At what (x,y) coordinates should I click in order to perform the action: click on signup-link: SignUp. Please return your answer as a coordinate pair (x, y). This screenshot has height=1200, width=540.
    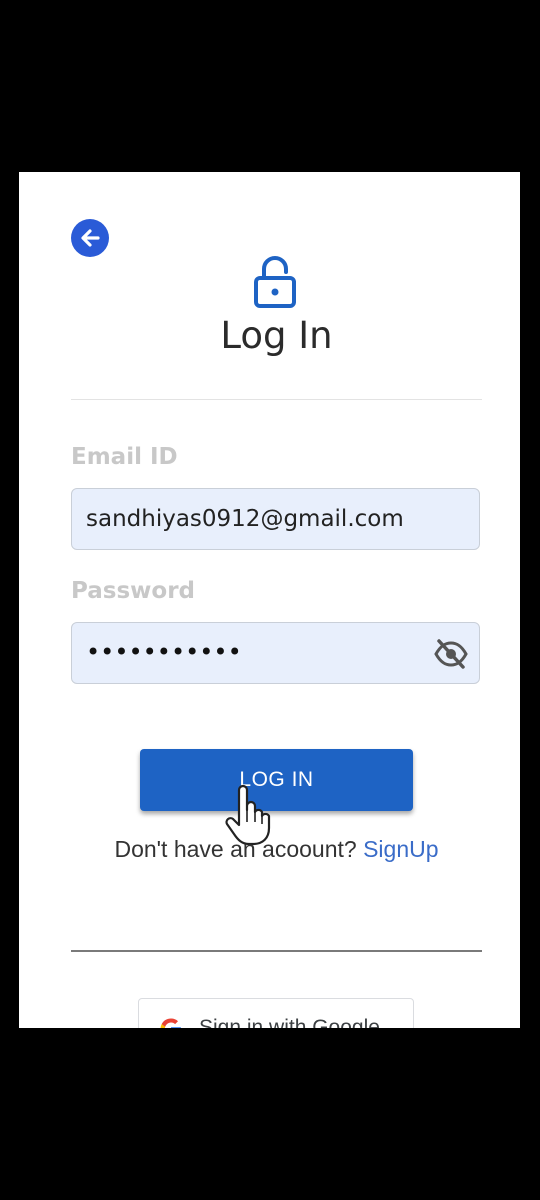
    Looking at the image, I should click on (400, 849).